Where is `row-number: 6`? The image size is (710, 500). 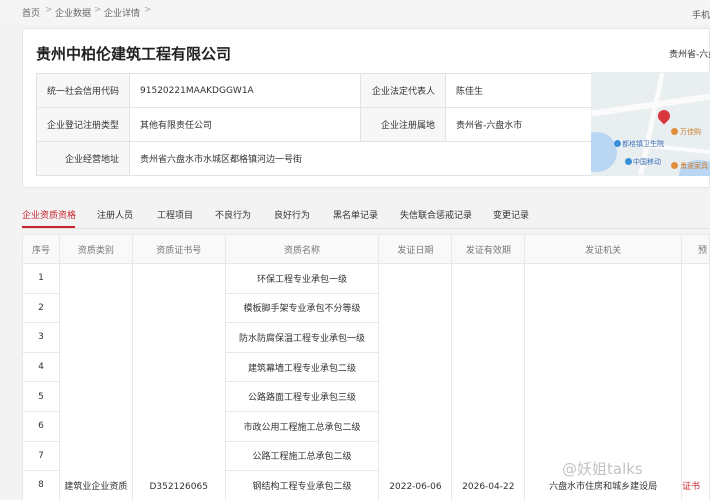 row-number: 6 is located at coordinates (41, 426).